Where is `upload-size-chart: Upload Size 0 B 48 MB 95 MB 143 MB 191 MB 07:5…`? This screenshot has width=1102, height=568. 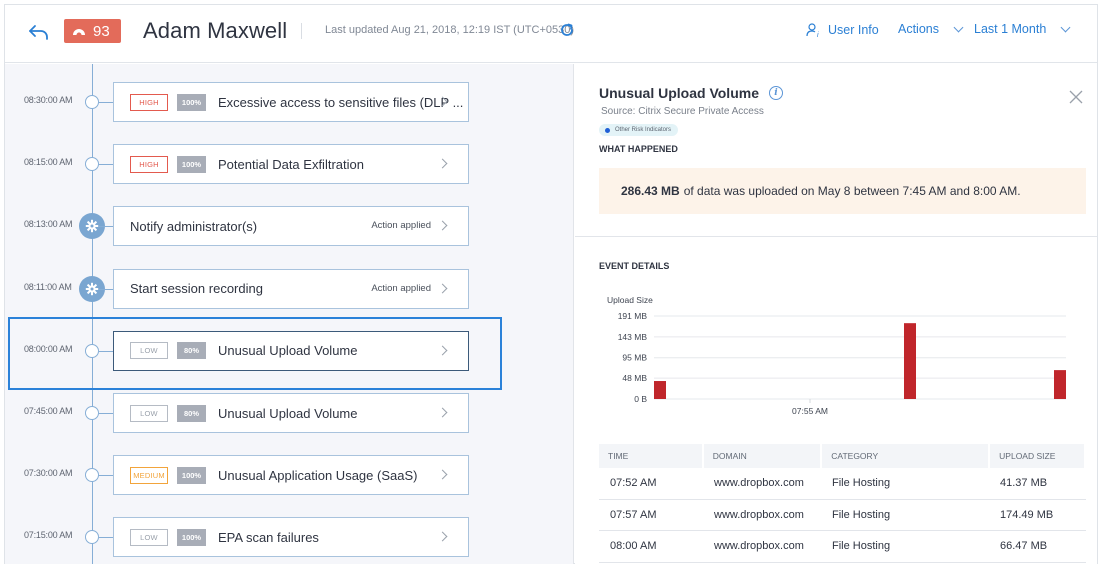
upload-size-chart: Upload Size 0 B 48 MB 95 MB 143 MB 191 MB 07:5… is located at coordinates (839, 354).